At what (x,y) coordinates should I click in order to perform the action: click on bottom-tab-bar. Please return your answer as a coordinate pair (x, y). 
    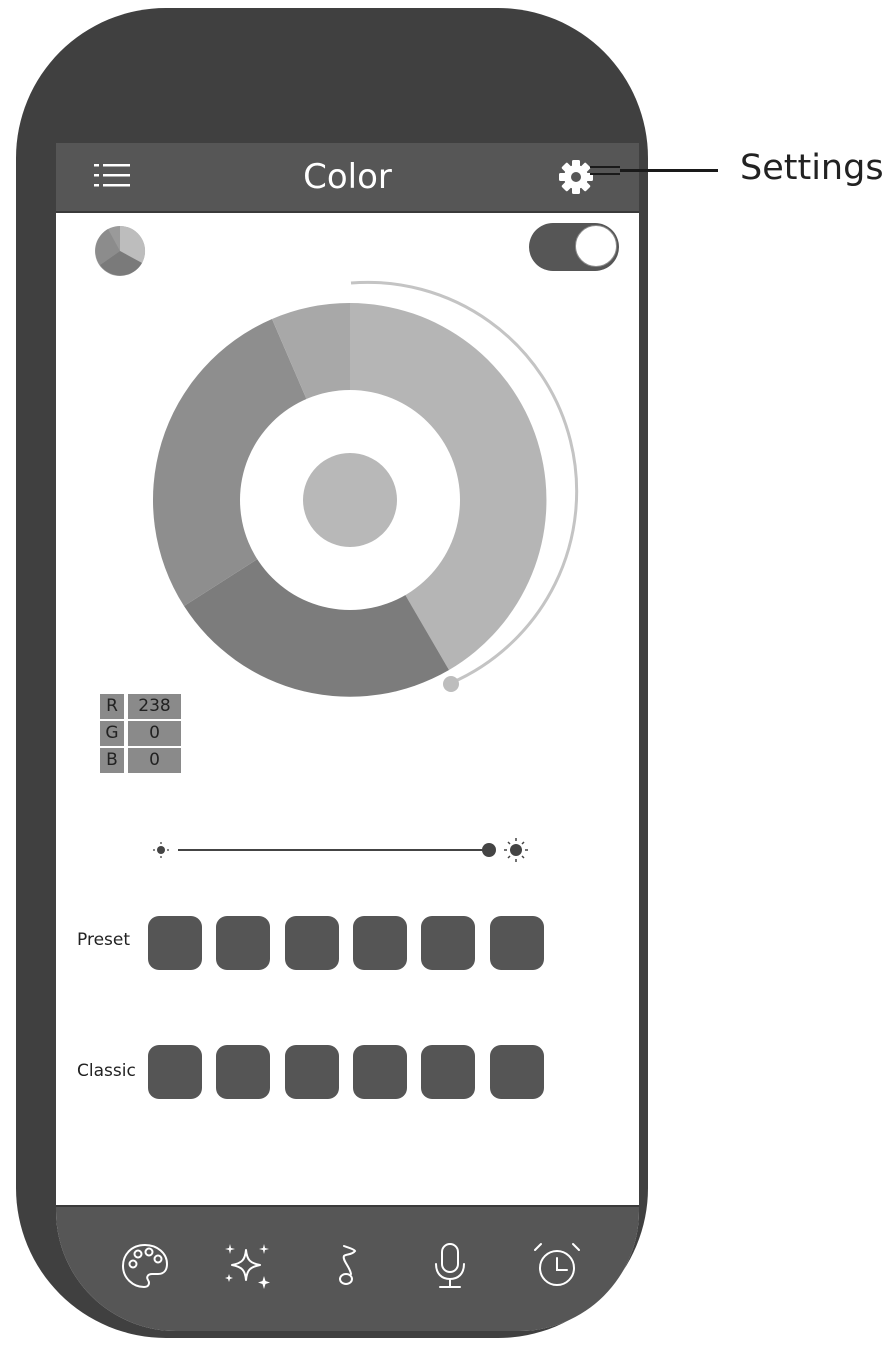
    Looking at the image, I should click on (347, 1268).